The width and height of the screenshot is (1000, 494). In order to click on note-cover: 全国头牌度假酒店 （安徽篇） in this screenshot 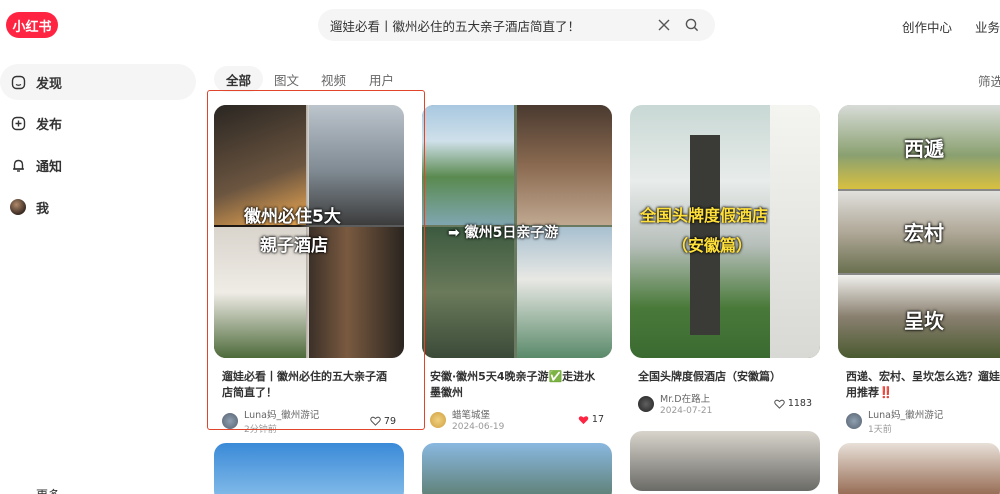, I will do `click(725, 231)`.